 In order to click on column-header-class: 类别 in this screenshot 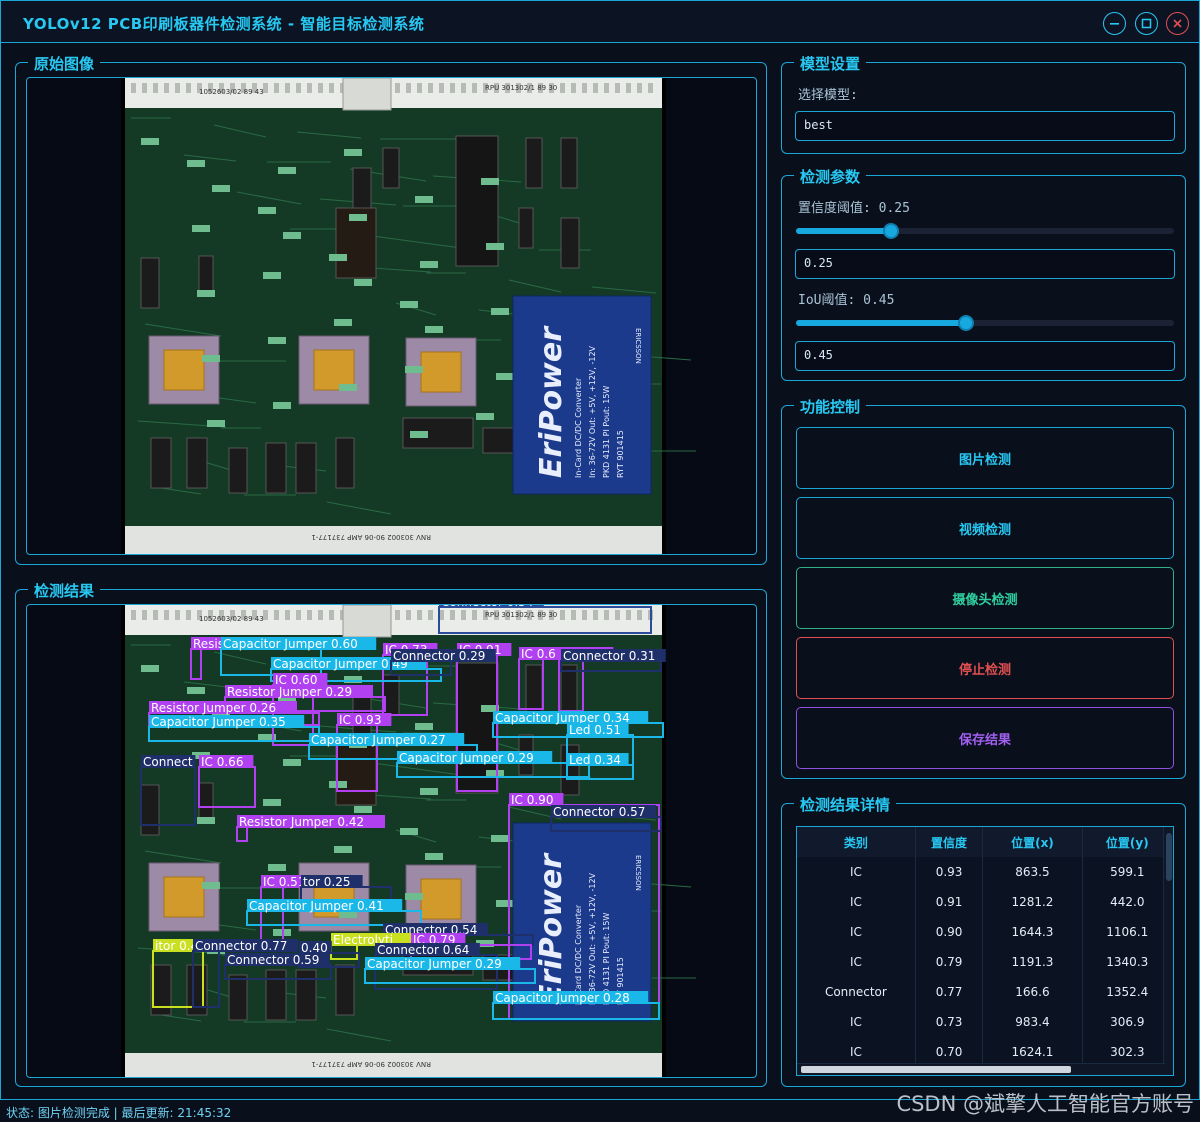, I will do `click(856, 842)`.